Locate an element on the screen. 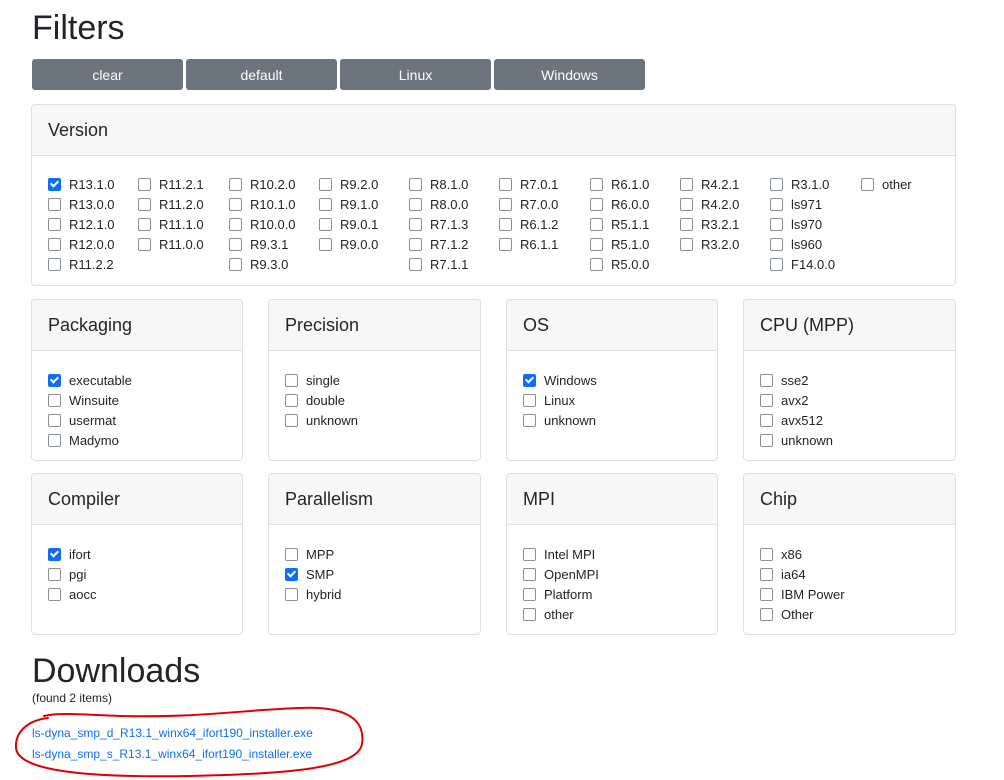 The width and height of the screenshot is (1004, 780). option-packaging-usermat: usermat is located at coordinates (137, 420).